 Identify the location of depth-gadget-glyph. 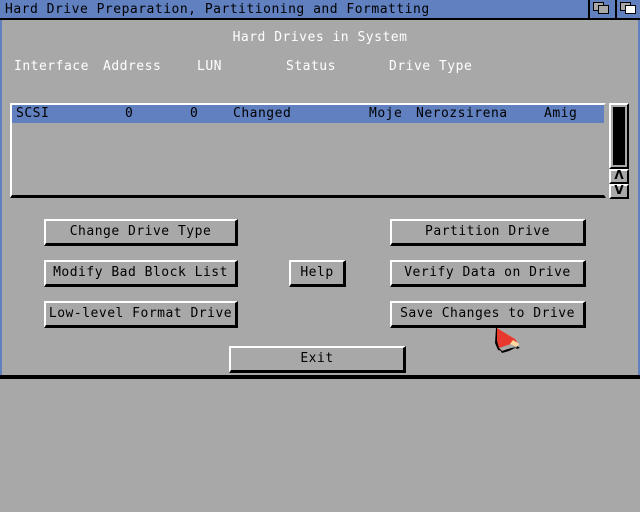
(601, 8).